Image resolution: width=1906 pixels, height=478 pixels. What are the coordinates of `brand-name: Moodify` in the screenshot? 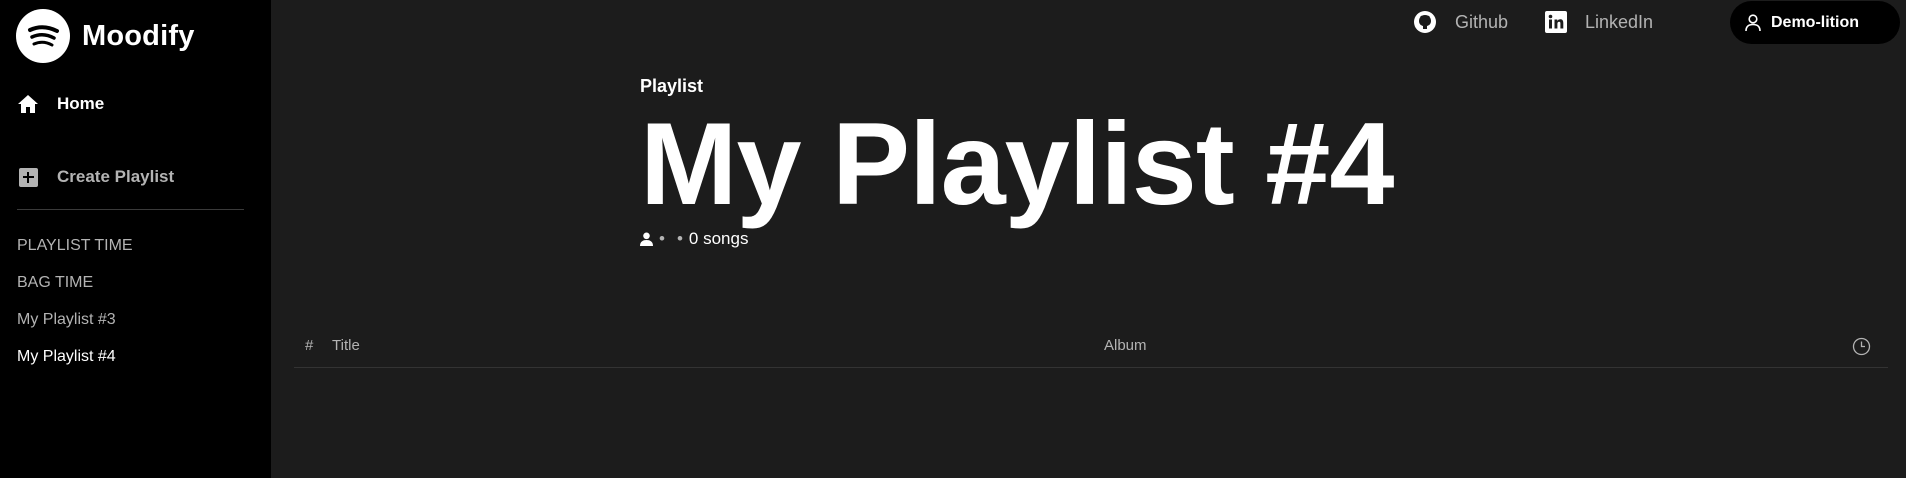 It's located at (138, 35).